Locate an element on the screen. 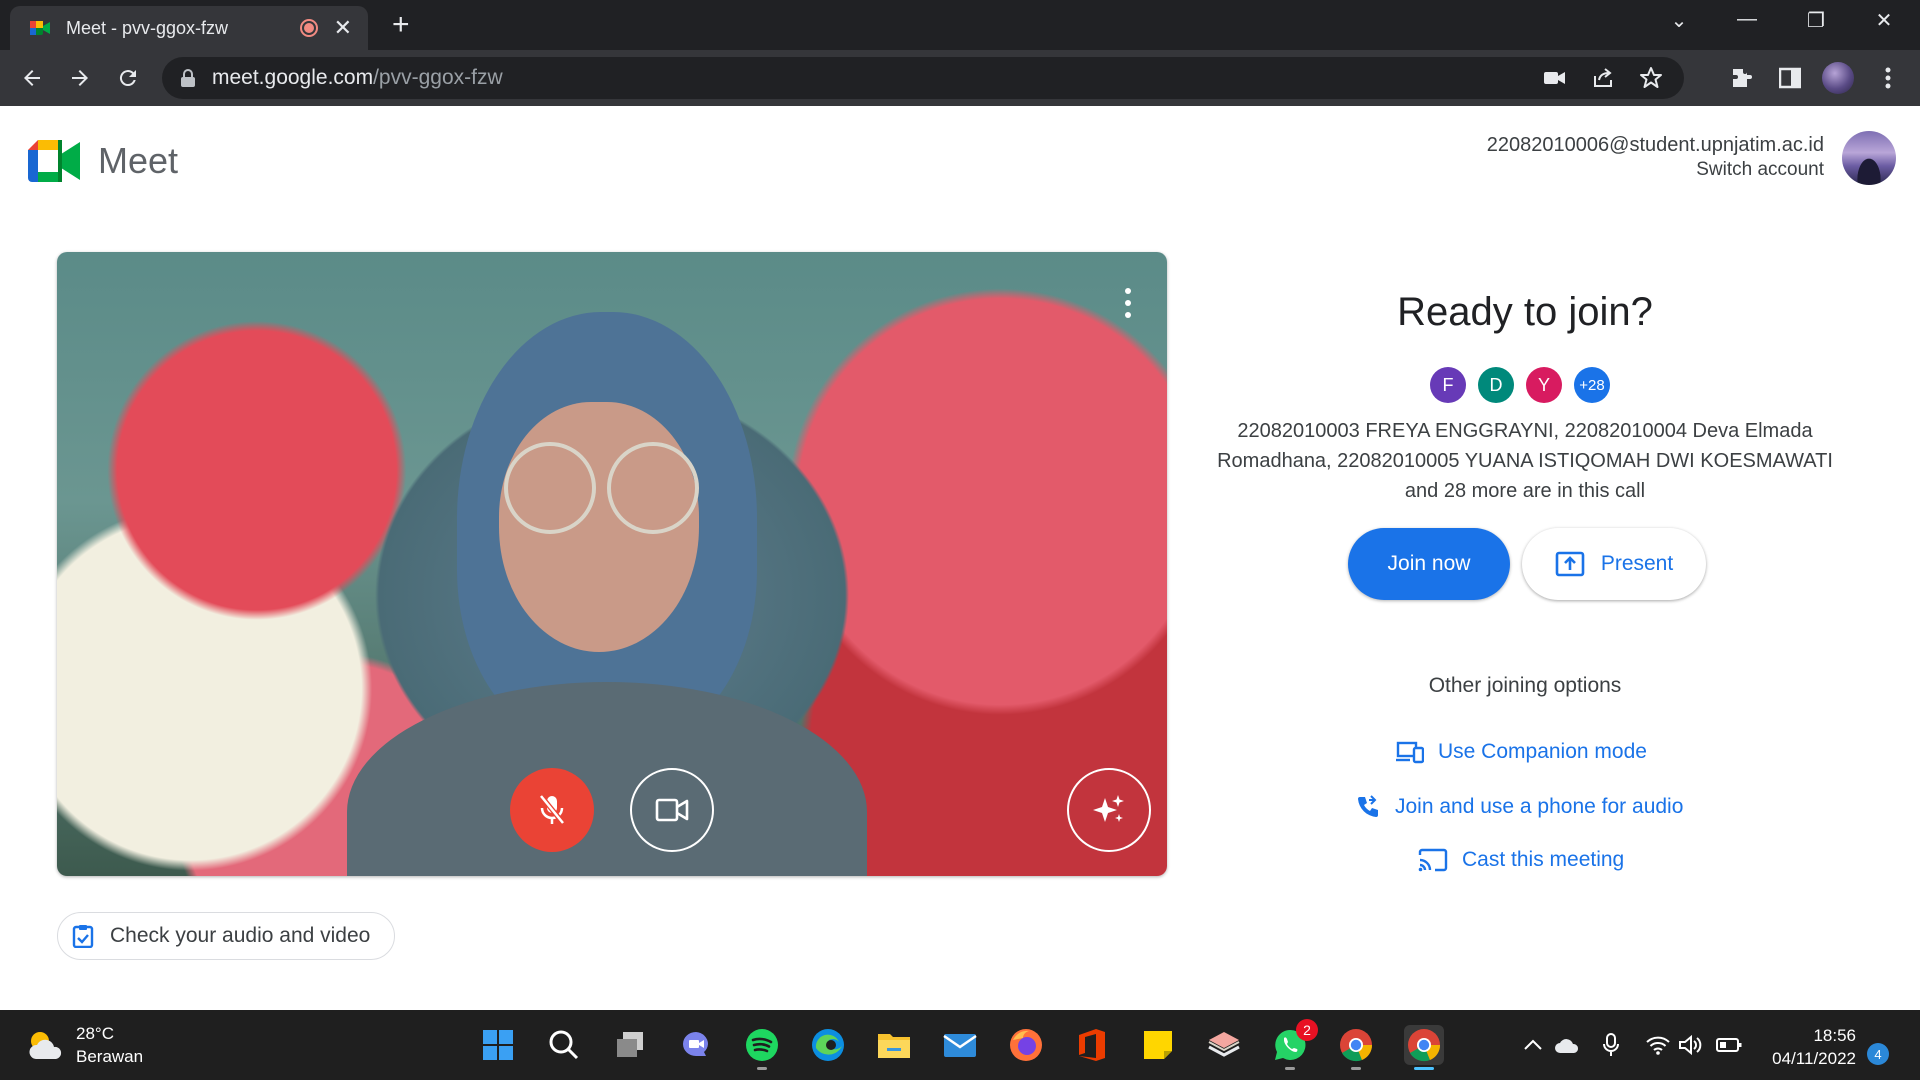 The height and width of the screenshot is (1080, 1920). lock-icon is located at coordinates (188, 78).